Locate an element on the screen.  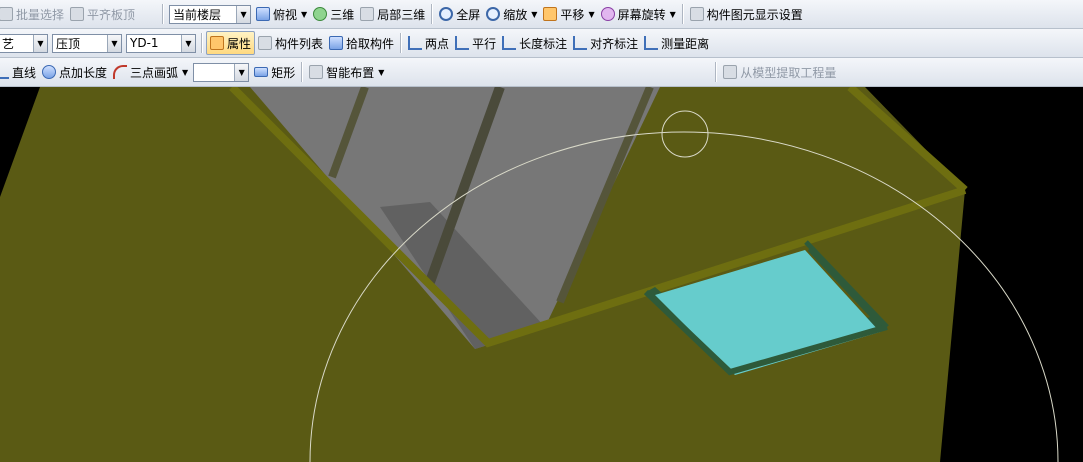
toolbar-draw: 直线 点加长度 三点画弧 ▼ ▼ 矩形 智能布置 ▼ 从模型提取工程量 is located at coordinates (541, 72).